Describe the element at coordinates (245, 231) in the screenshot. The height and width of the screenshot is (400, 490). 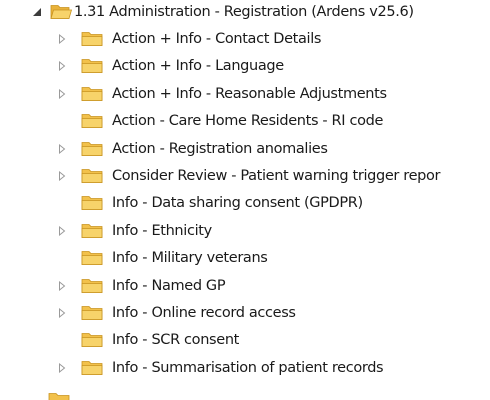
I see `tree-row: Info - Ethnicity` at that location.